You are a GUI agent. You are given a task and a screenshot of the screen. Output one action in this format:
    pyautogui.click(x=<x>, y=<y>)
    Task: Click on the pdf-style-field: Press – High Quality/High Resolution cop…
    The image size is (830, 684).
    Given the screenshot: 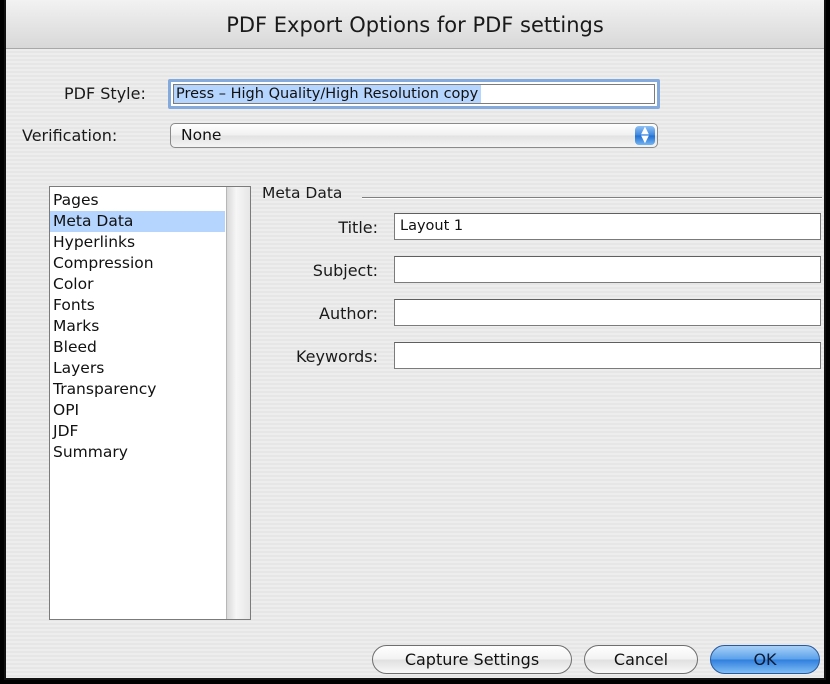 What is the action you would take?
    pyautogui.click(x=414, y=94)
    